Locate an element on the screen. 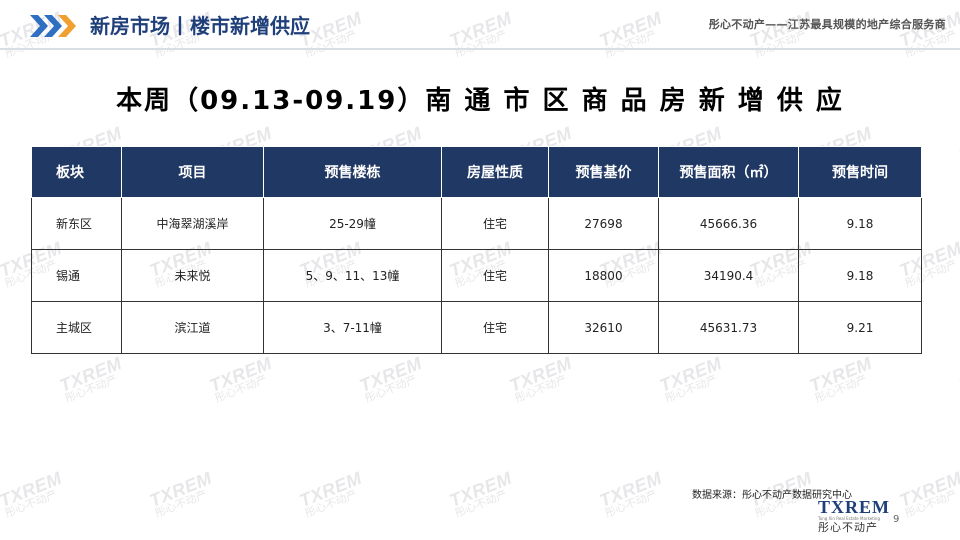 The width and height of the screenshot is (960, 540). logo-chinese-name: 彤心不动产 is located at coordinates (848, 527).